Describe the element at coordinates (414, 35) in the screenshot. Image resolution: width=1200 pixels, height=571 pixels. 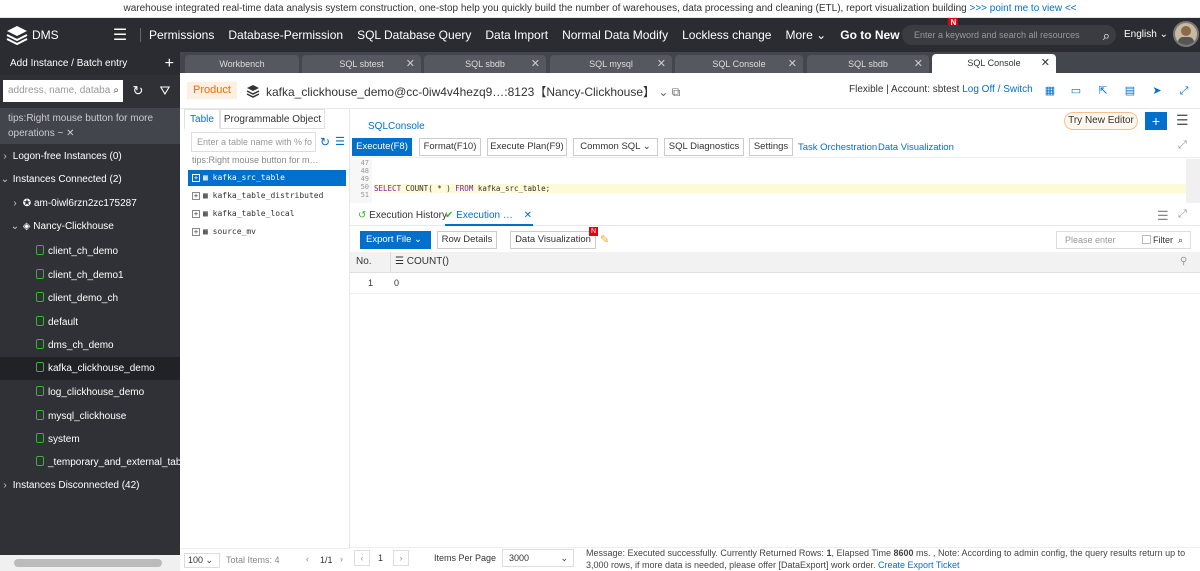
I see `nav-sql-database-query: SQL Database Query` at that location.